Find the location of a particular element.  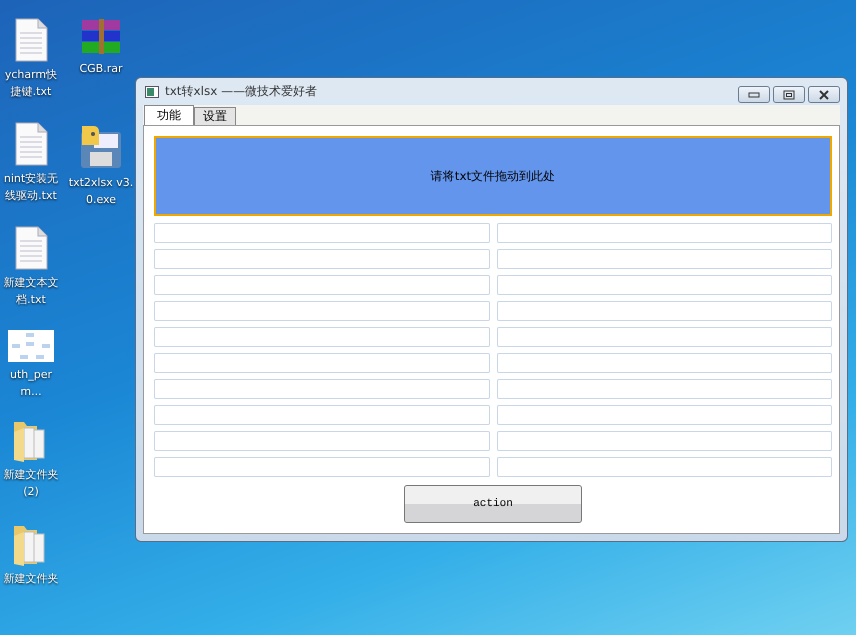

close-button is located at coordinates (824, 94).